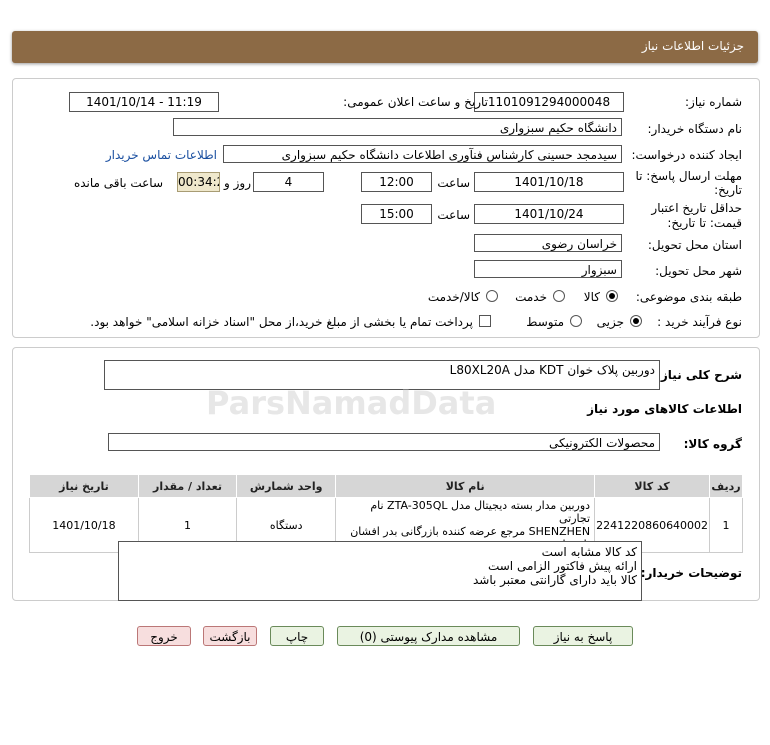  I want to click on deadline-label: مهلت ارسال پاسخ: تا, so click(688, 176).